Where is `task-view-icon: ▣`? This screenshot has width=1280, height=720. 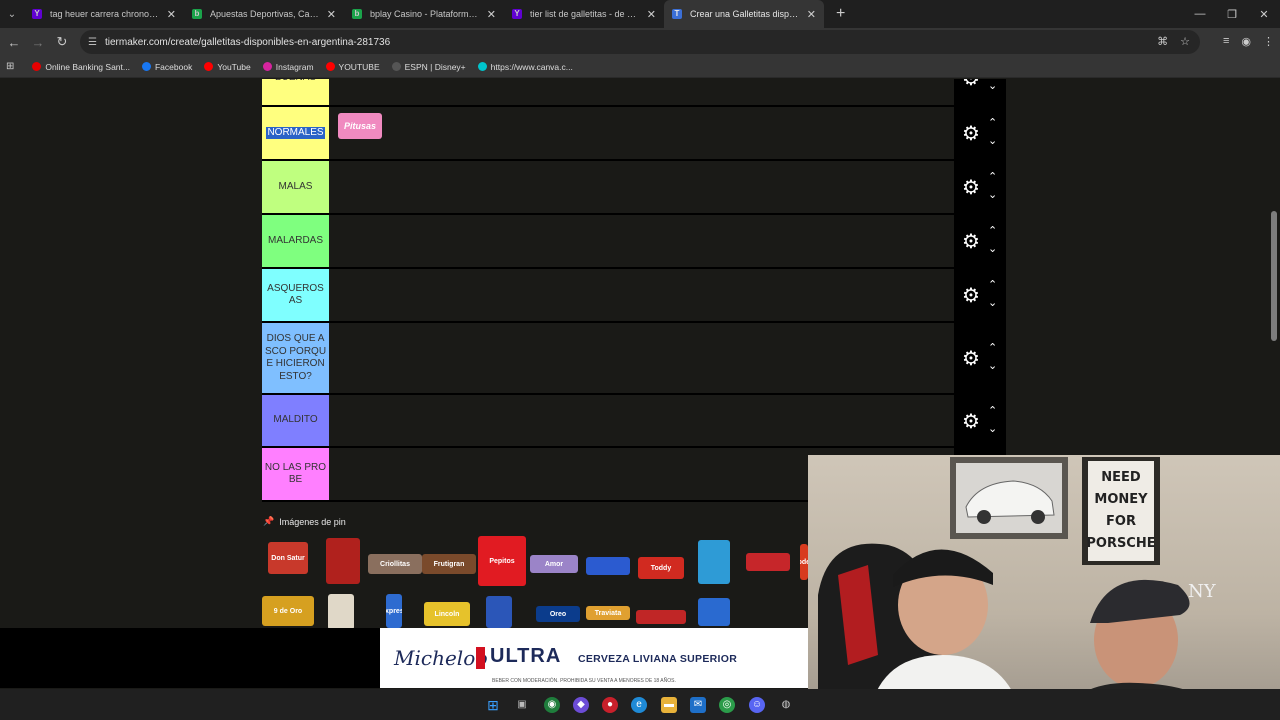 task-view-icon: ▣ is located at coordinates (522, 705).